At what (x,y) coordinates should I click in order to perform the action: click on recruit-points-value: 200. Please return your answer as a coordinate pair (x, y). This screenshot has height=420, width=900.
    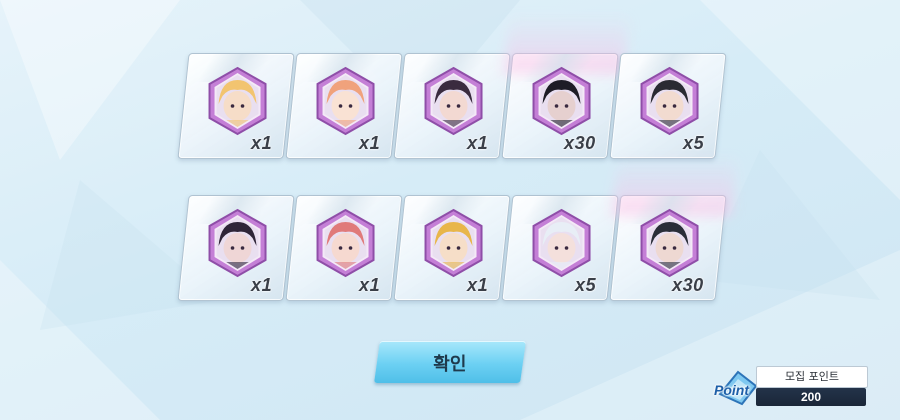
    Looking at the image, I should click on (811, 397).